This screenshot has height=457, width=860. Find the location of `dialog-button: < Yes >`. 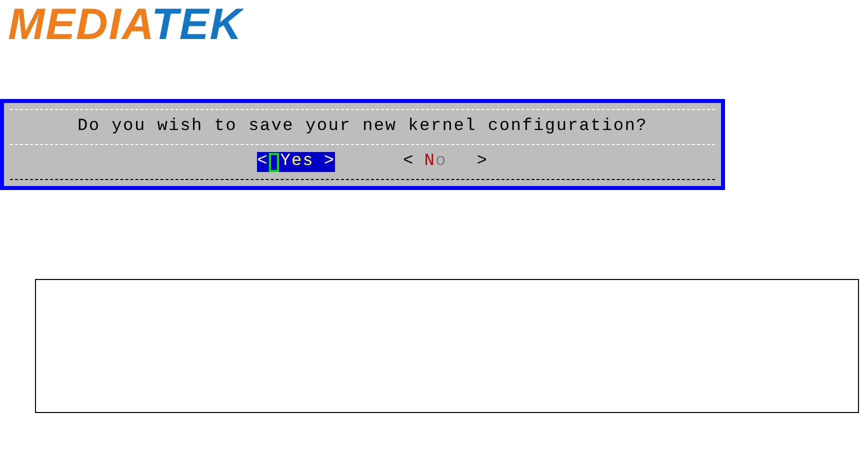

dialog-button: < Yes > is located at coordinates (296, 162).